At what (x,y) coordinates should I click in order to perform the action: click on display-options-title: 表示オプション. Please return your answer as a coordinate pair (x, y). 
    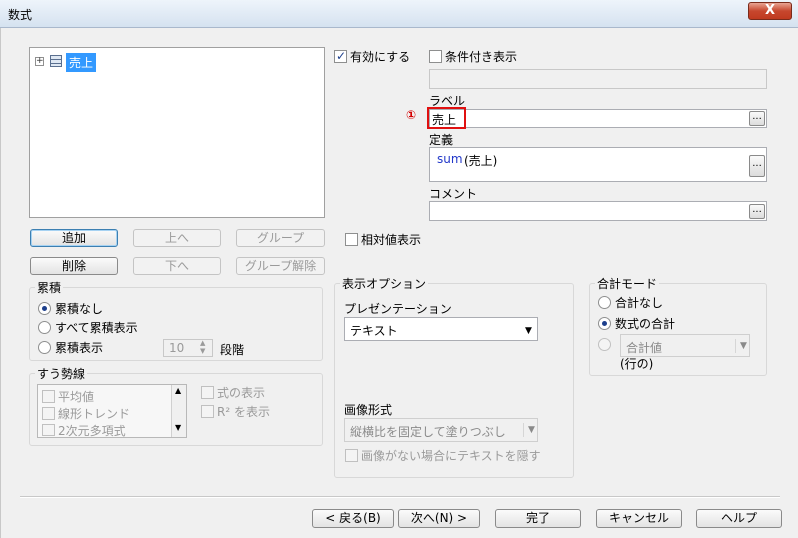
    Looking at the image, I should click on (384, 283).